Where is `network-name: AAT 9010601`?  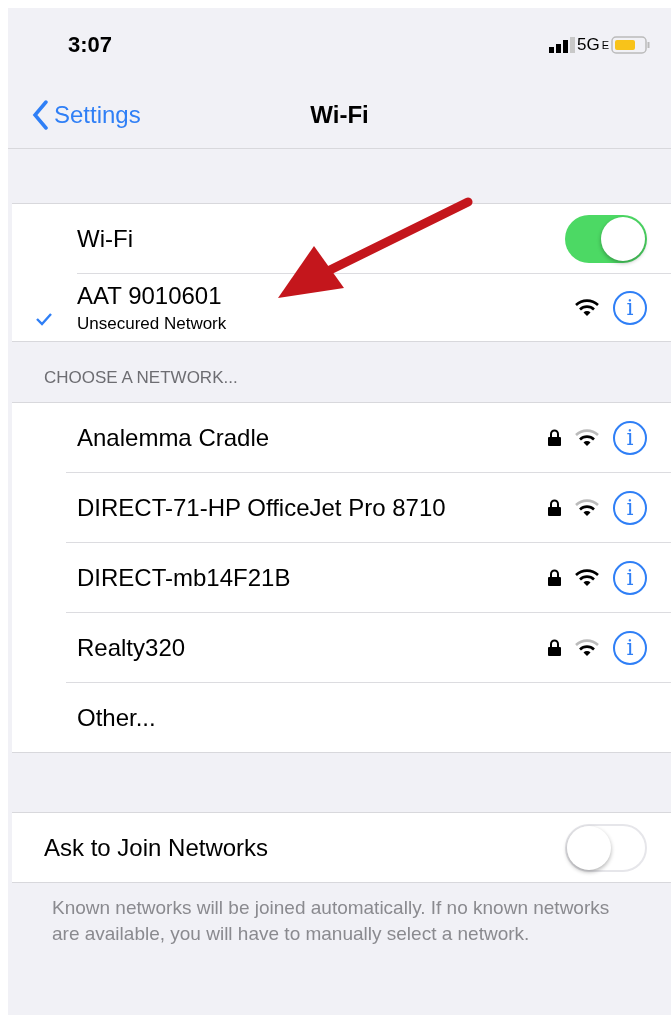
network-name: AAT 9010601 is located at coordinates (150, 295).